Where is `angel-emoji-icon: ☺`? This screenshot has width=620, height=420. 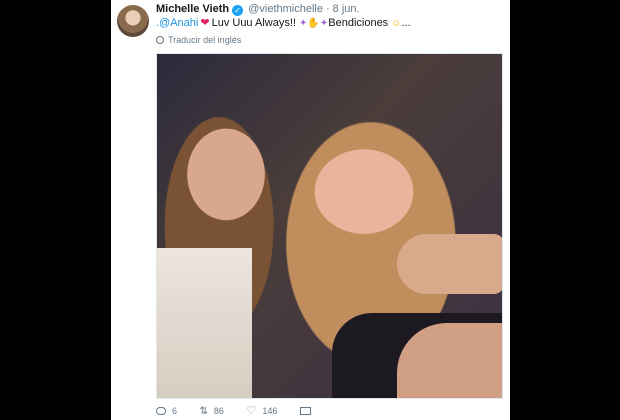
angel-emoji-icon: ☺ is located at coordinates (396, 23).